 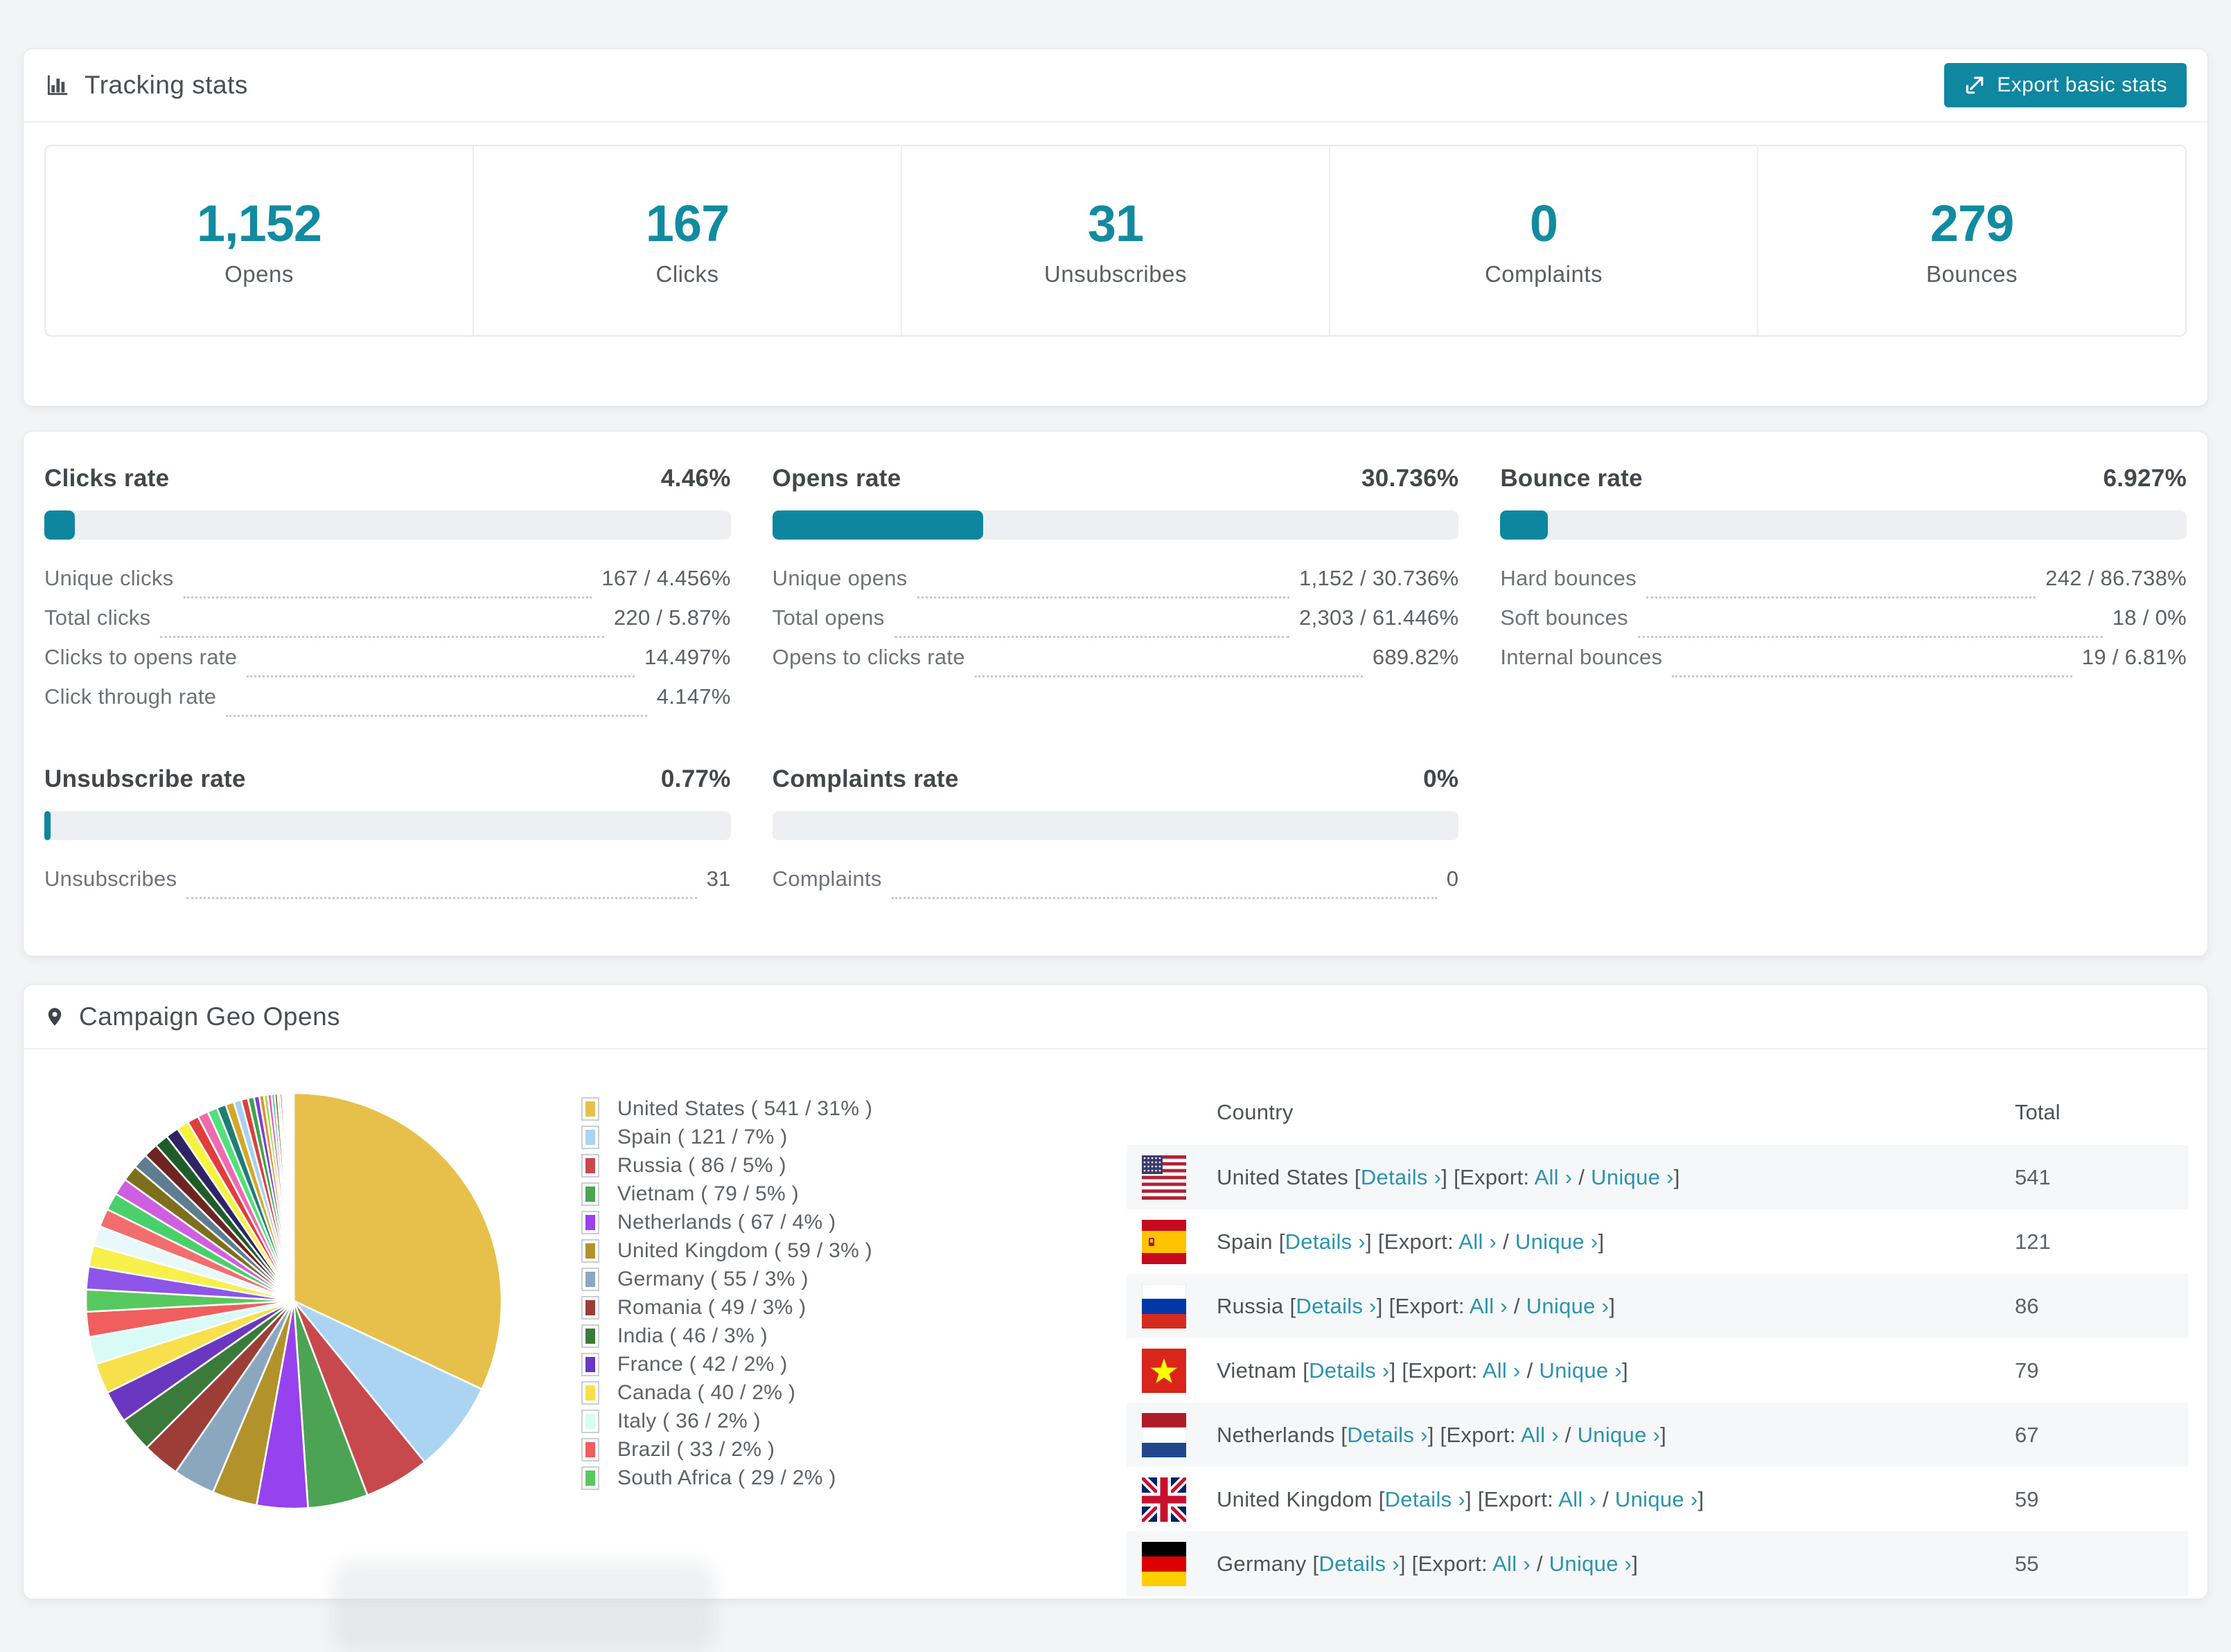 I want to click on country-name-vietnam: Vietnam, so click(x=1260, y=1370).